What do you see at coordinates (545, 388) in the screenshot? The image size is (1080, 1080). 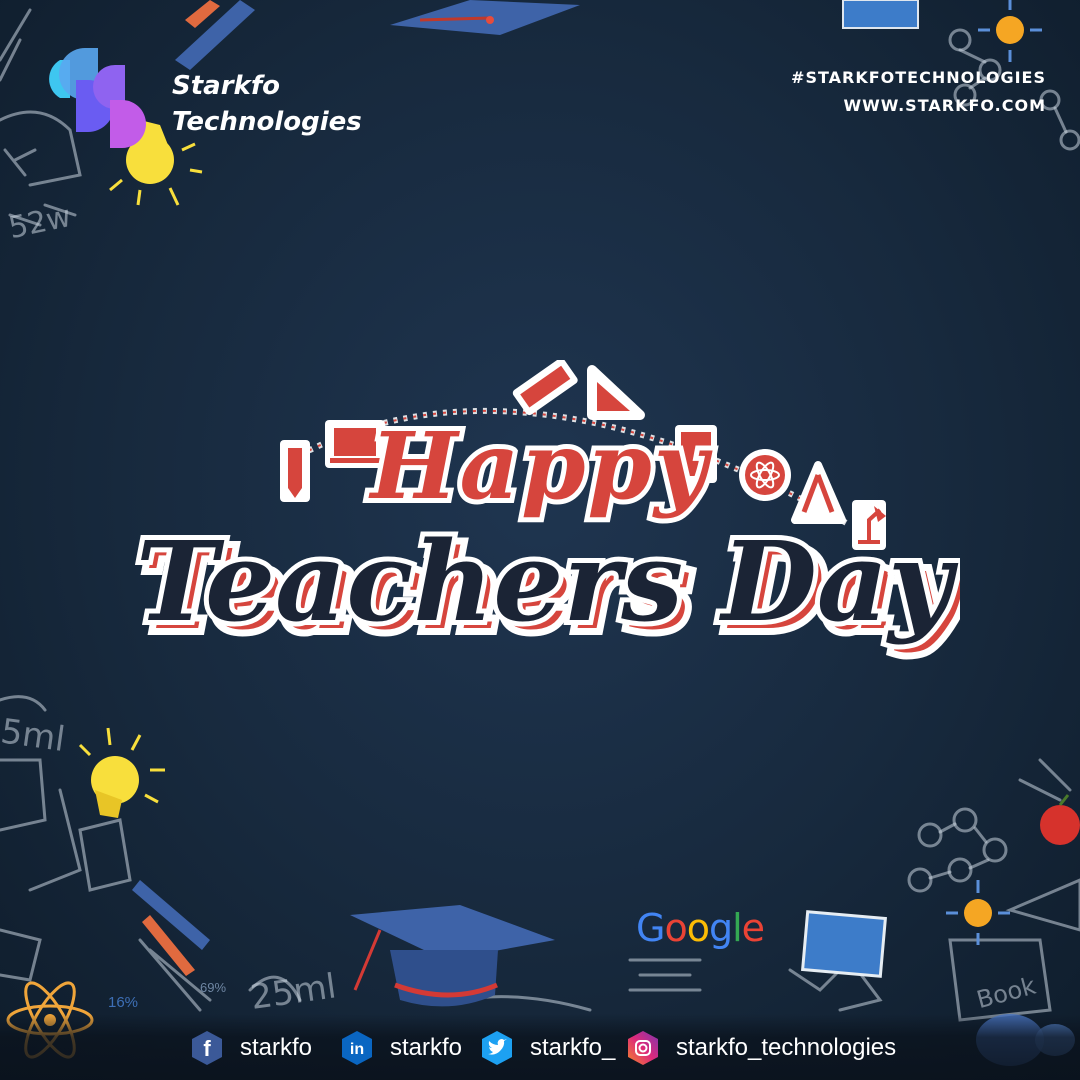 I see `ruler-icon` at bounding box center [545, 388].